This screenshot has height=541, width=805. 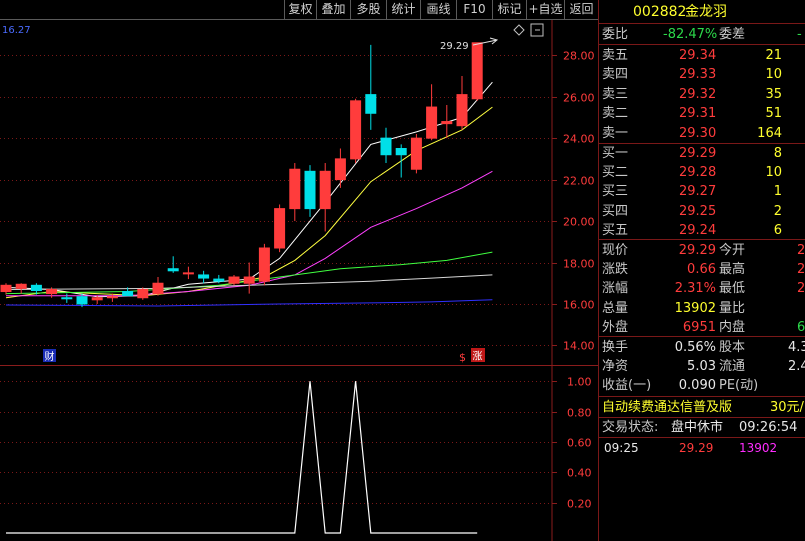 I want to click on finance-row: 收益(一) 0.090 PE(动), so click(x=702, y=385).